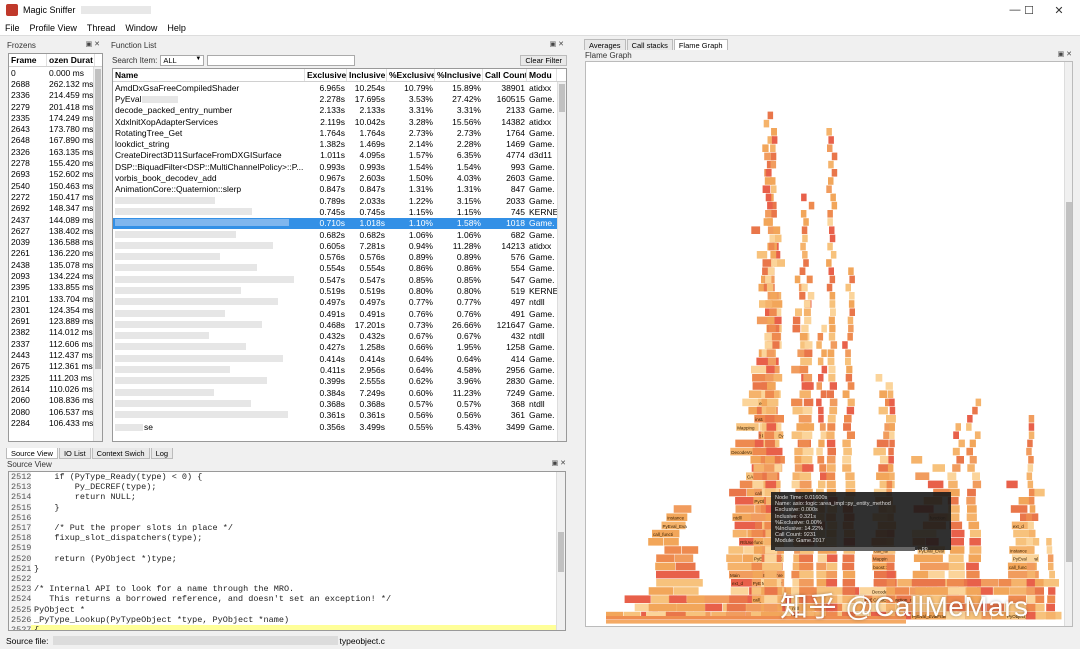 This screenshot has width=1080, height=649. Describe the element at coordinates (339, 415) in the screenshot. I see `function-row: 0.361s 0.361s 0.56% 0.56% 361 Game.` at that location.